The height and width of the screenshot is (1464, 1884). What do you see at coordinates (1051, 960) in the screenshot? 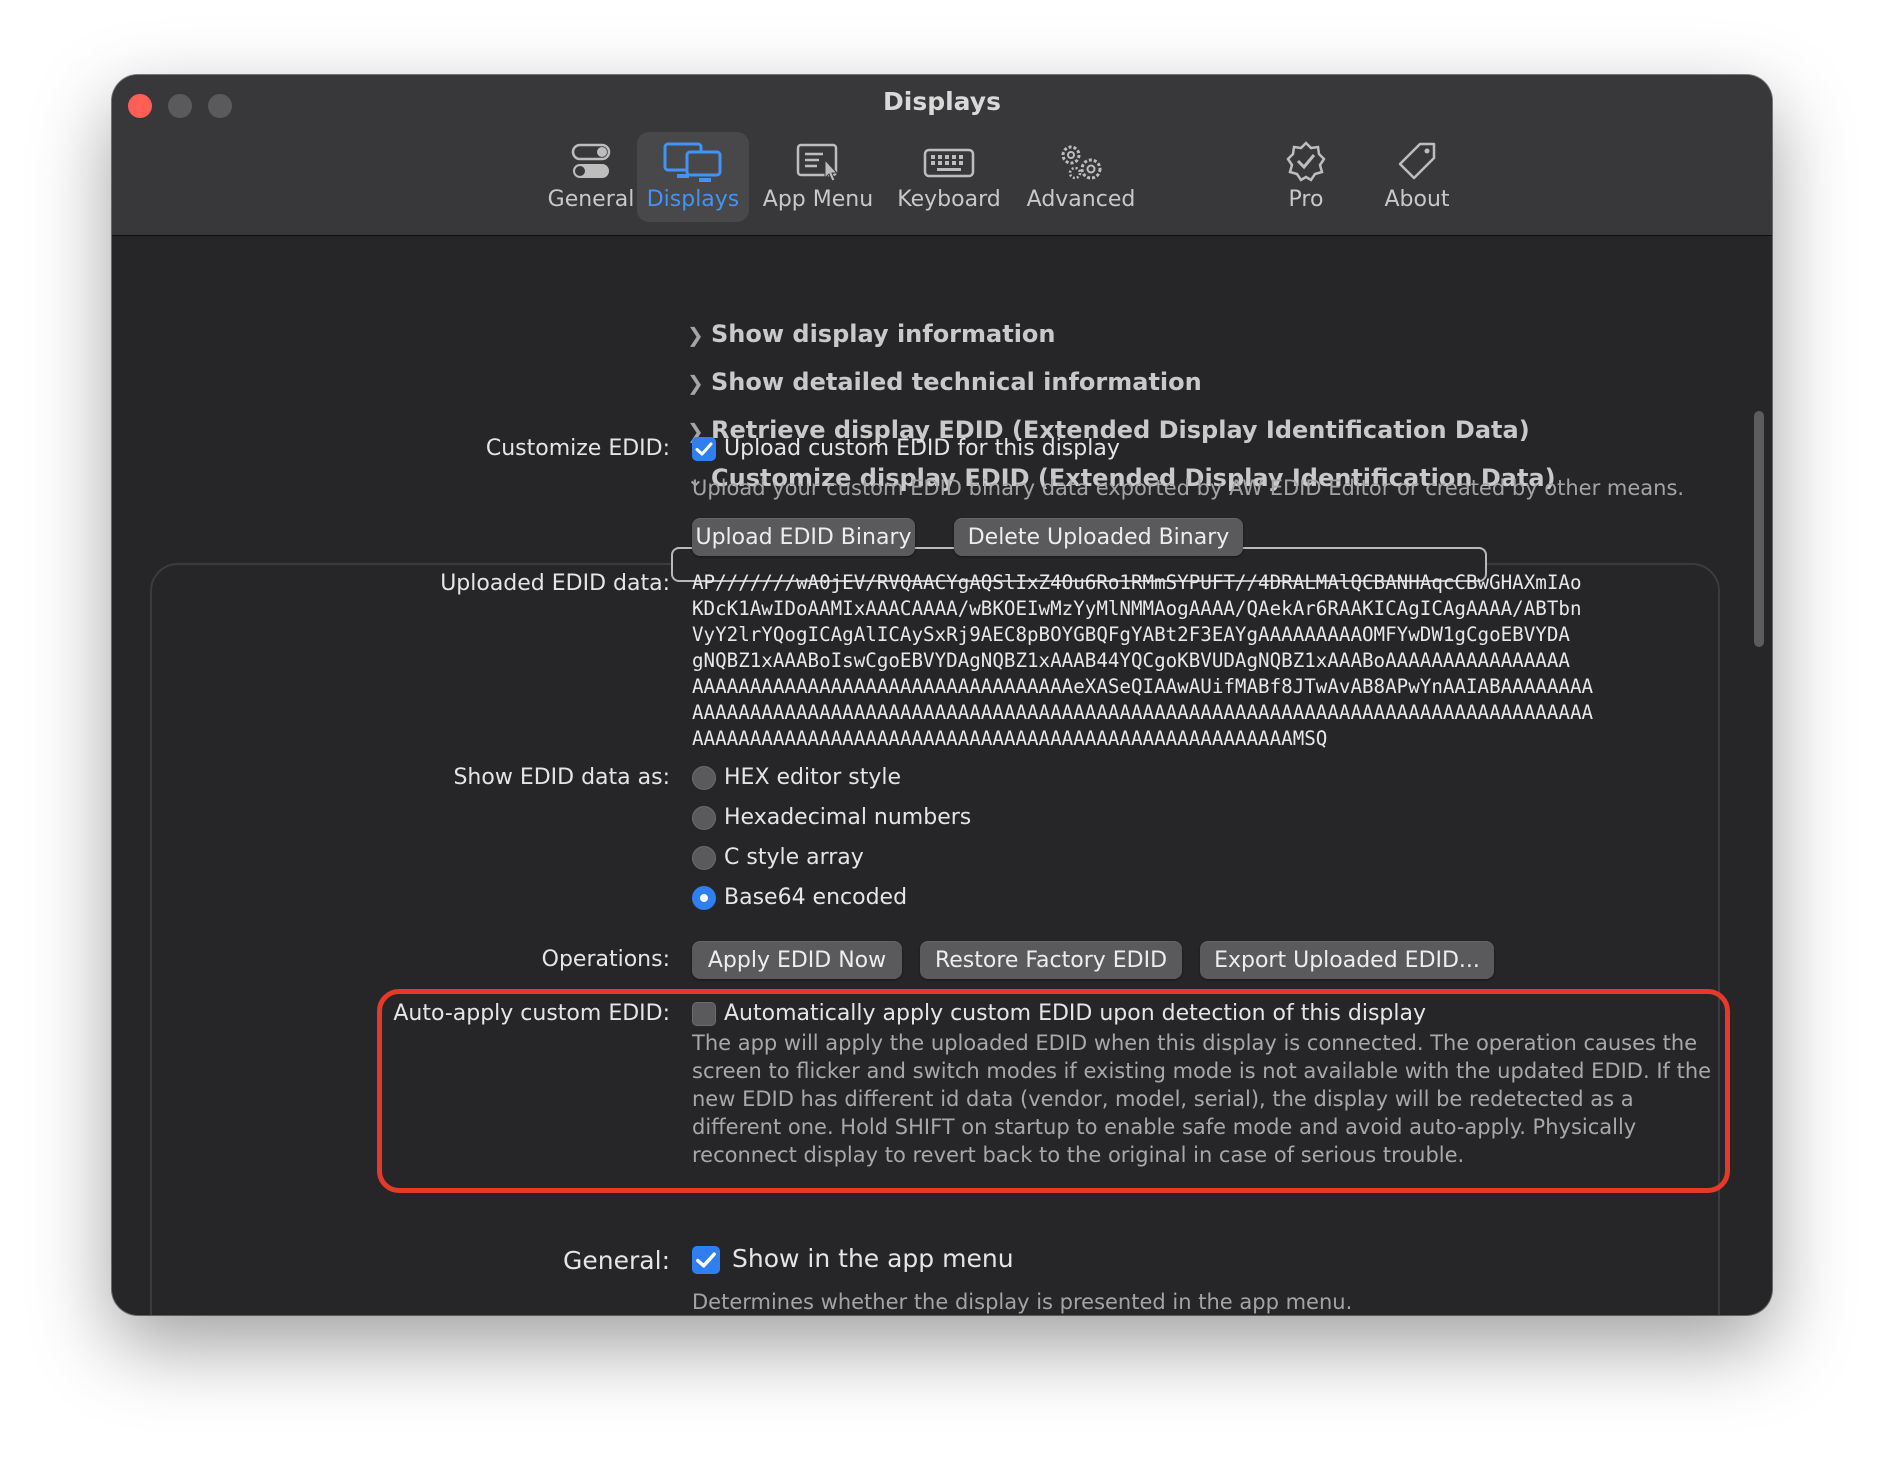
I see `restore-factory-edid-button: Restore Factory EDID` at bounding box center [1051, 960].